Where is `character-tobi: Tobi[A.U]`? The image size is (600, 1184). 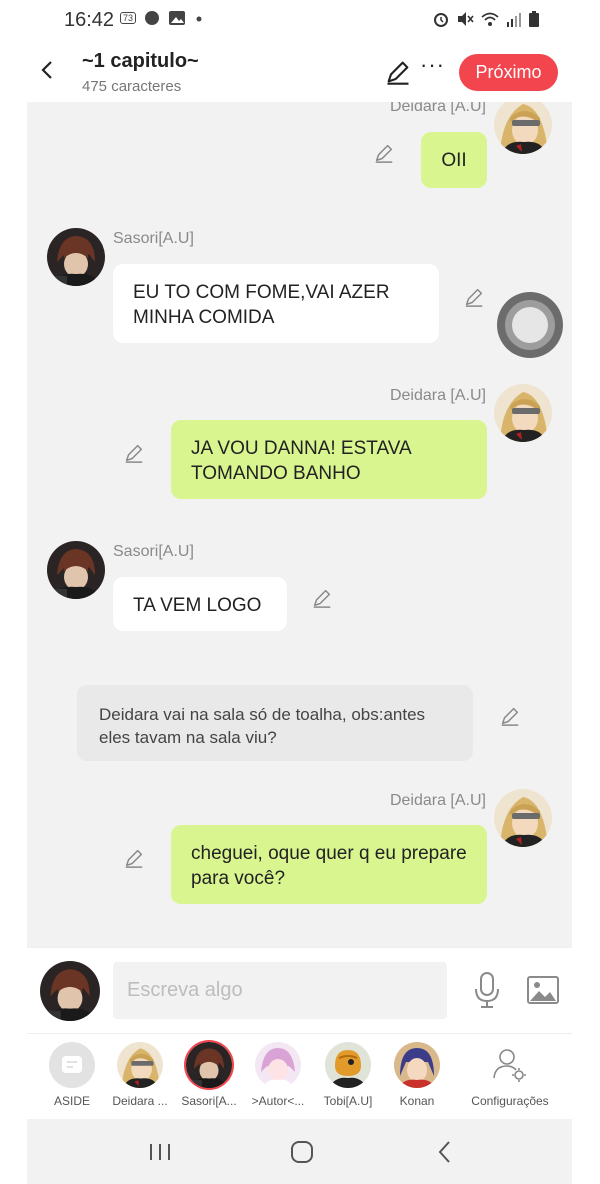 character-tobi: Tobi[A.U] is located at coordinates (348, 1075).